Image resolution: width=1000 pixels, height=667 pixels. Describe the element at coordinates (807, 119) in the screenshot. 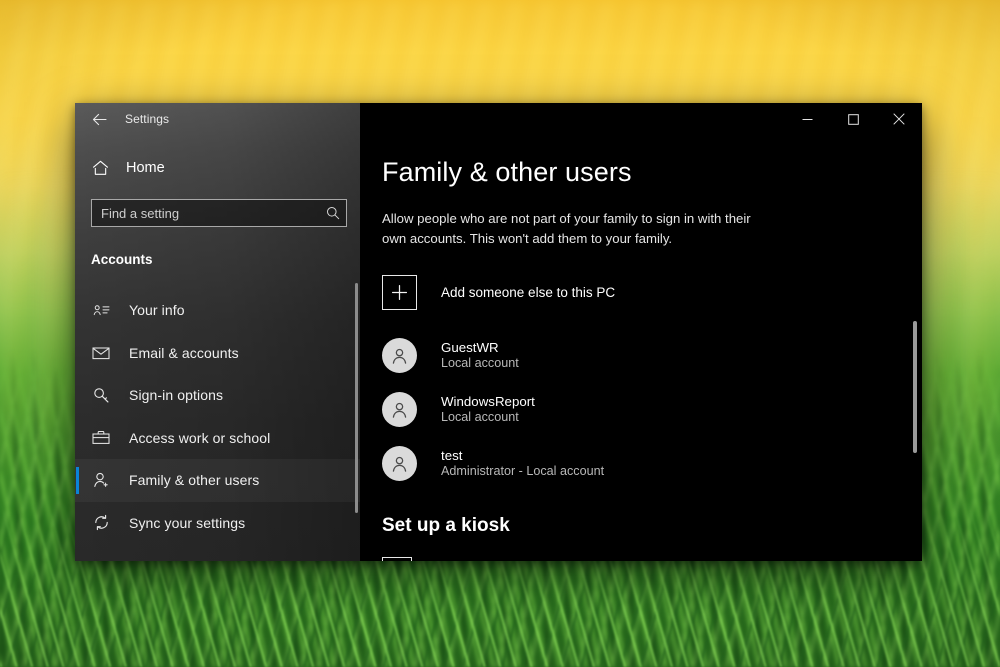

I see `minimize-button` at that location.